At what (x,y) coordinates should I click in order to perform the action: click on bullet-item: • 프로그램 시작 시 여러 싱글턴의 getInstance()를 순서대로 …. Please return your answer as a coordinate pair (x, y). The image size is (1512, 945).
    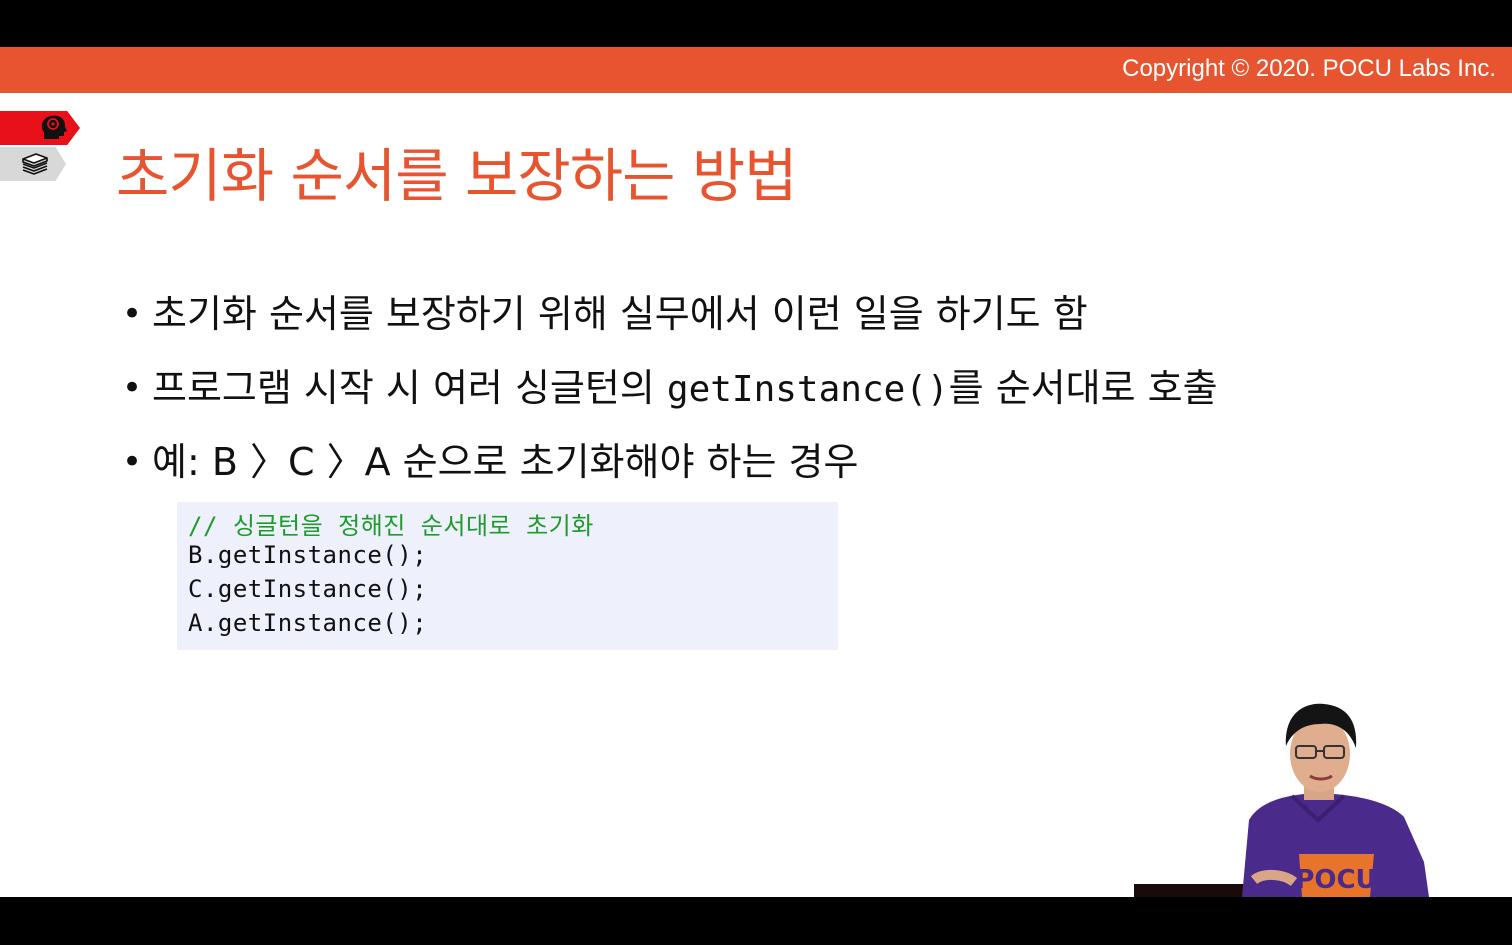
    Looking at the image, I should click on (772, 394).